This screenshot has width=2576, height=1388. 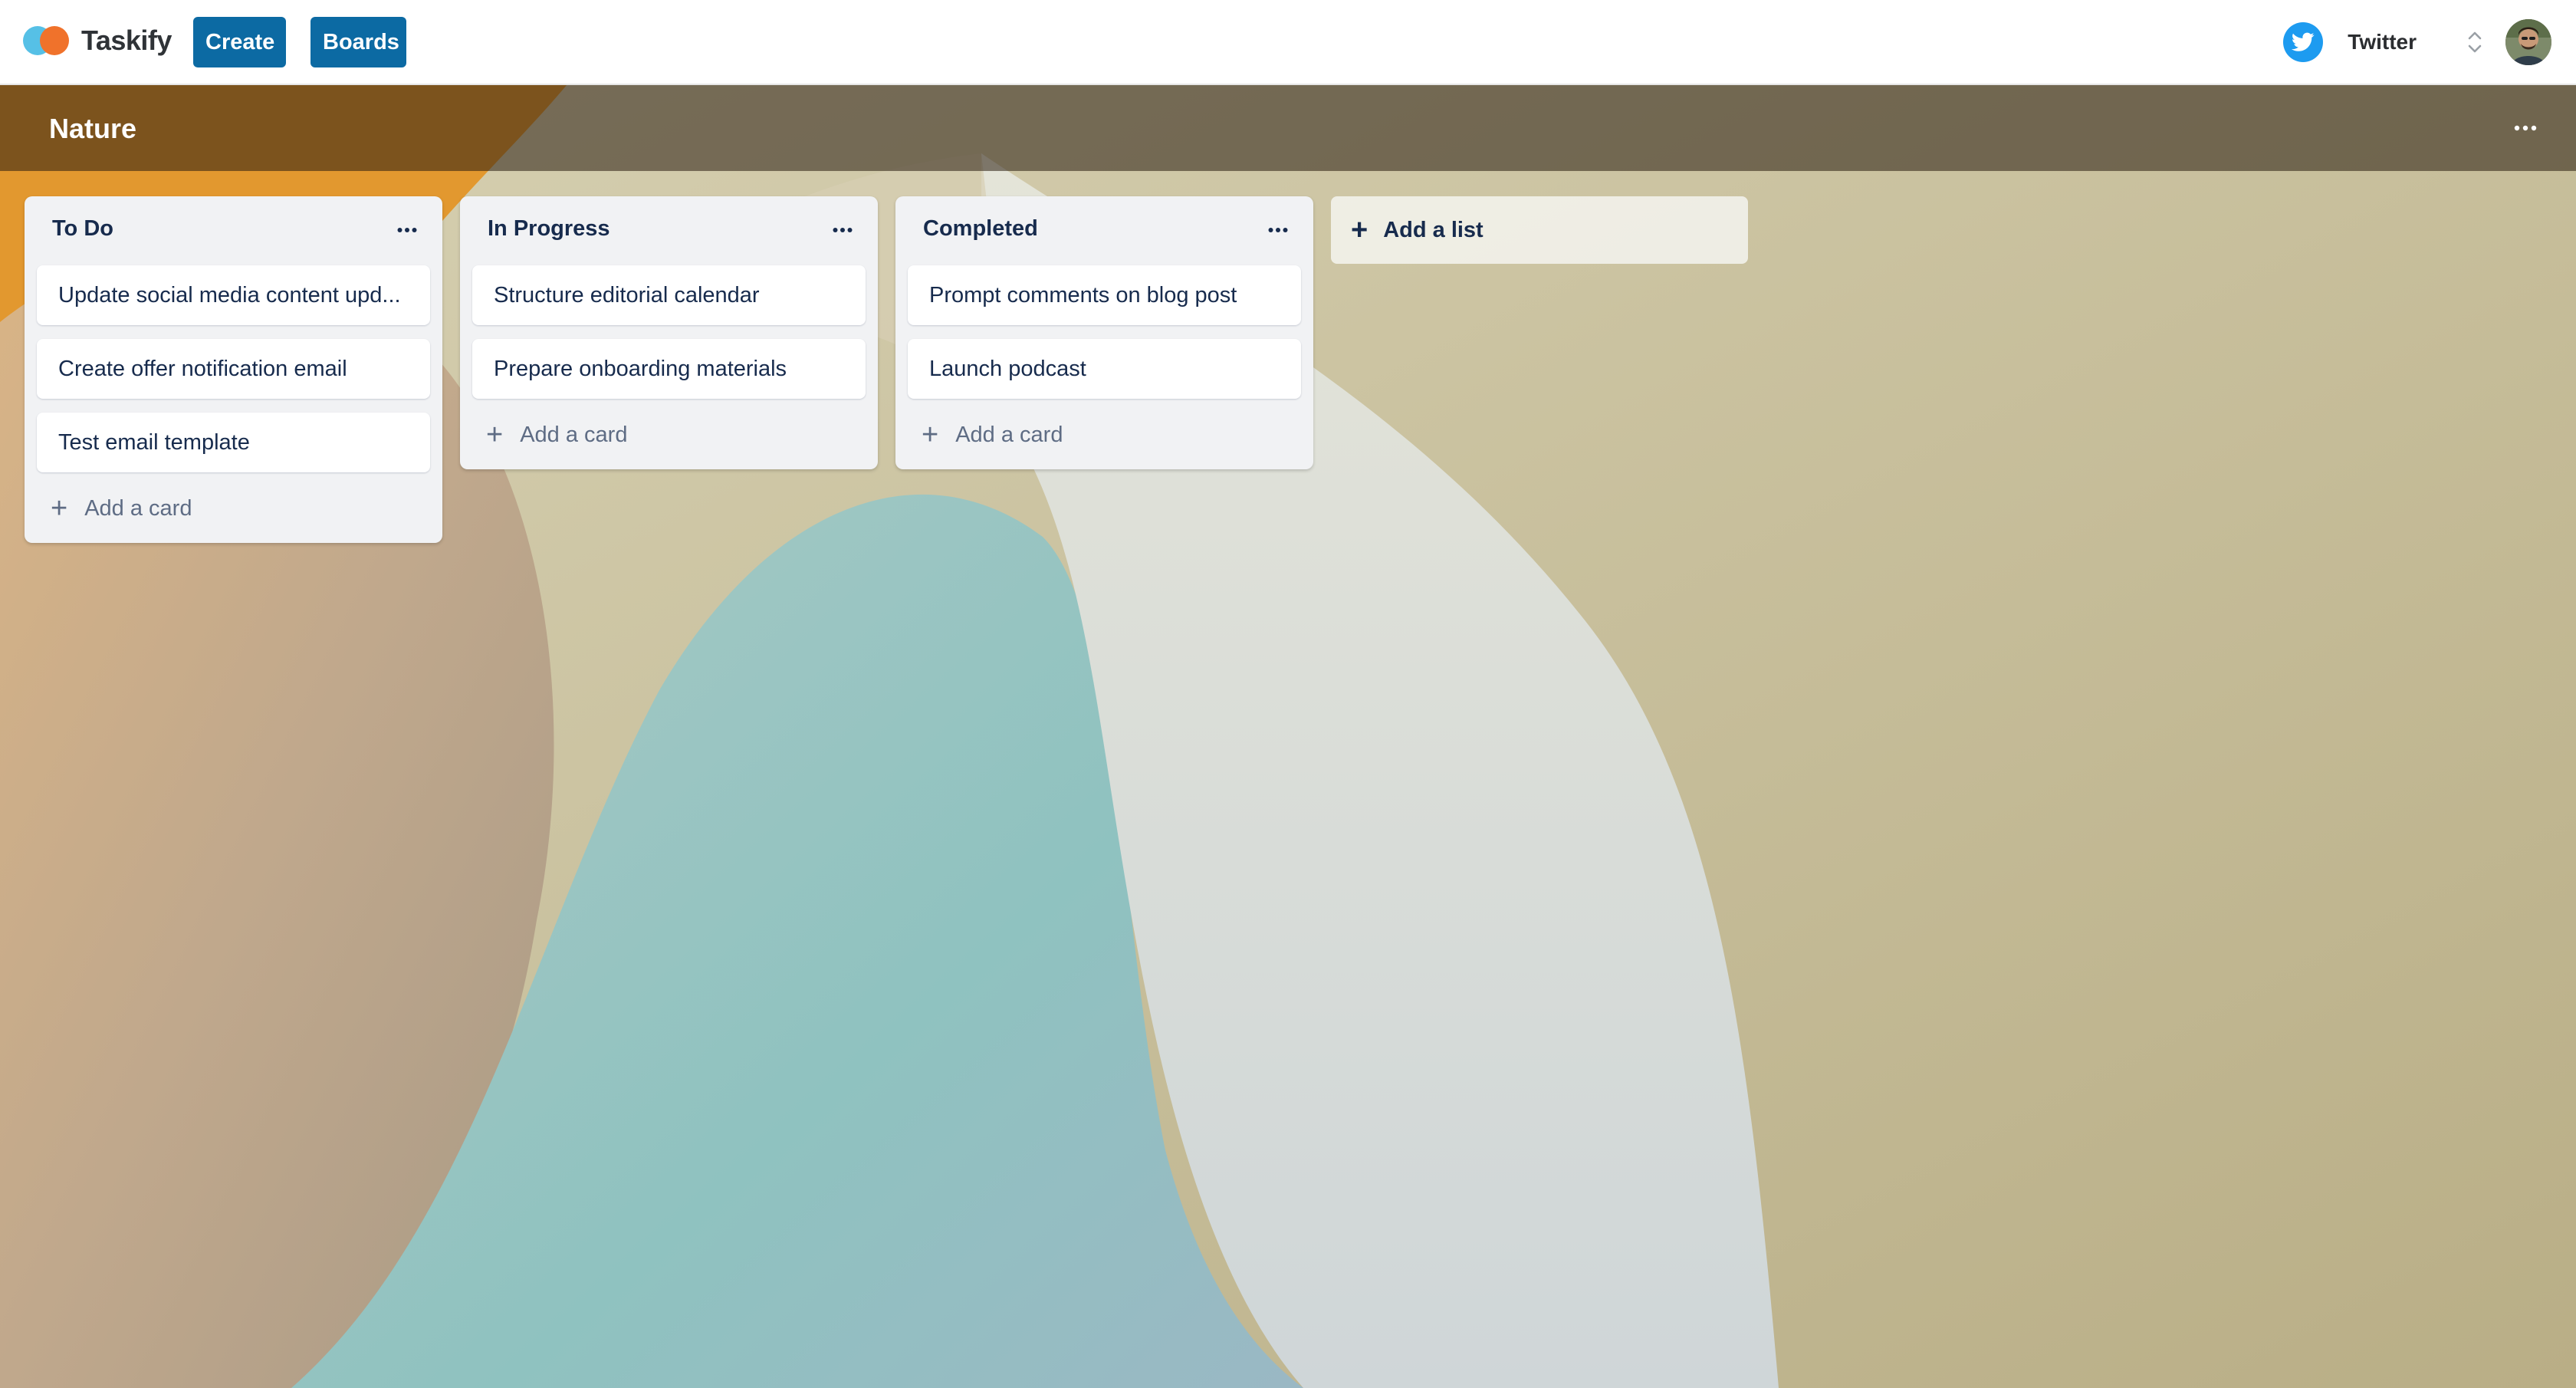 I want to click on app-name: Taskify, so click(x=127, y=40).